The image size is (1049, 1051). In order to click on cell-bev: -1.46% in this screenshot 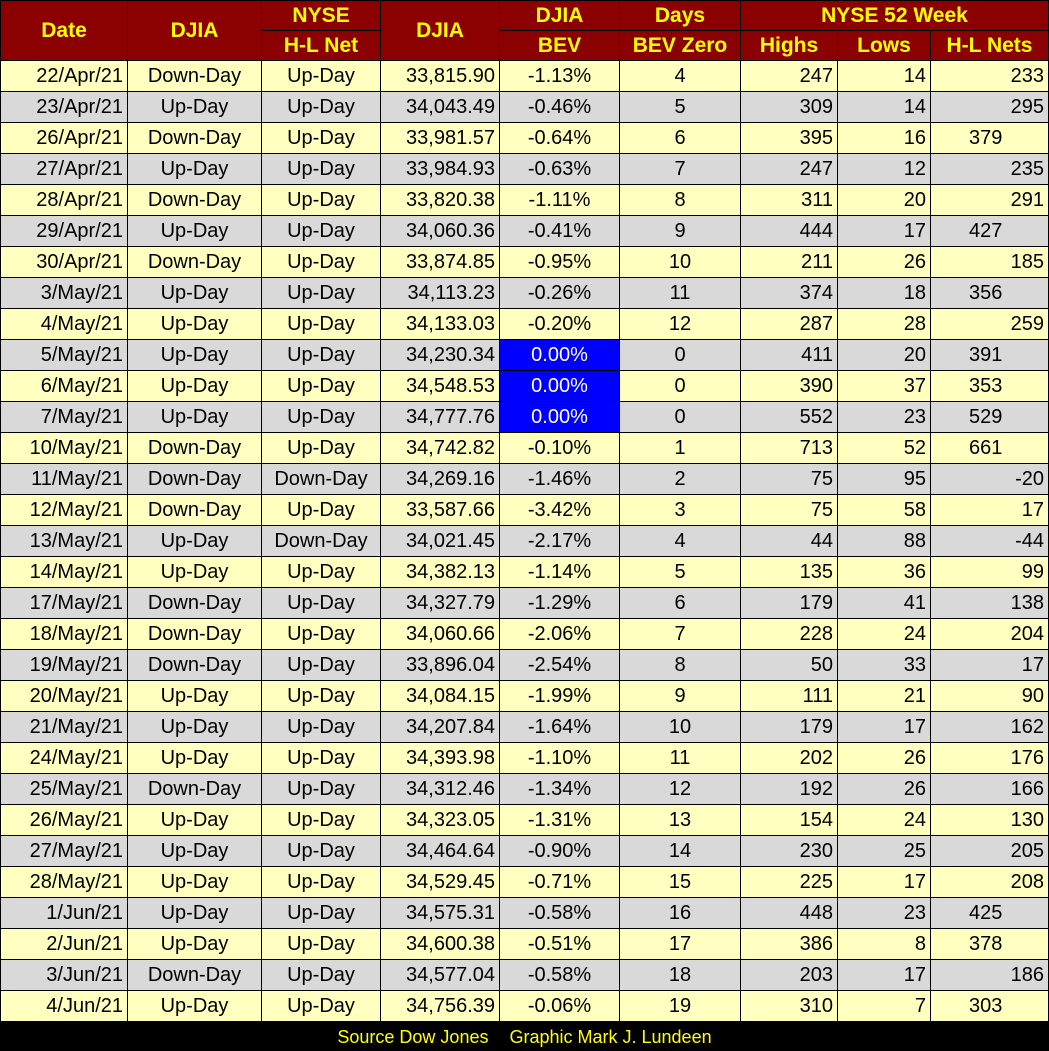, I will do `click(559, 479)`.